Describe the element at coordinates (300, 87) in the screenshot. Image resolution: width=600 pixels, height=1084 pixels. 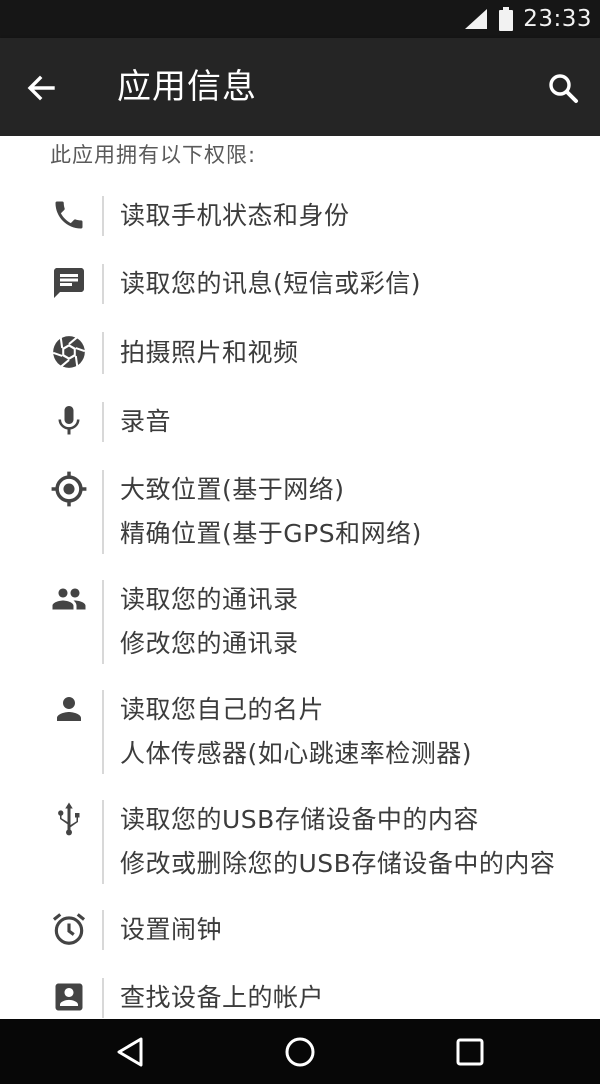
I see `app-bar: 应用信息` at that location.